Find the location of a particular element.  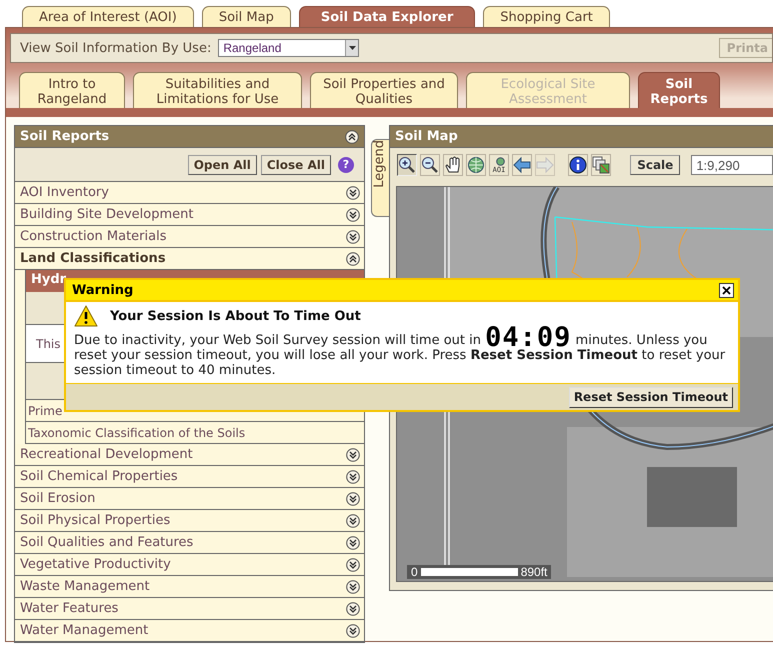

category-label: Waste Management is located at coordinates (85, 586).